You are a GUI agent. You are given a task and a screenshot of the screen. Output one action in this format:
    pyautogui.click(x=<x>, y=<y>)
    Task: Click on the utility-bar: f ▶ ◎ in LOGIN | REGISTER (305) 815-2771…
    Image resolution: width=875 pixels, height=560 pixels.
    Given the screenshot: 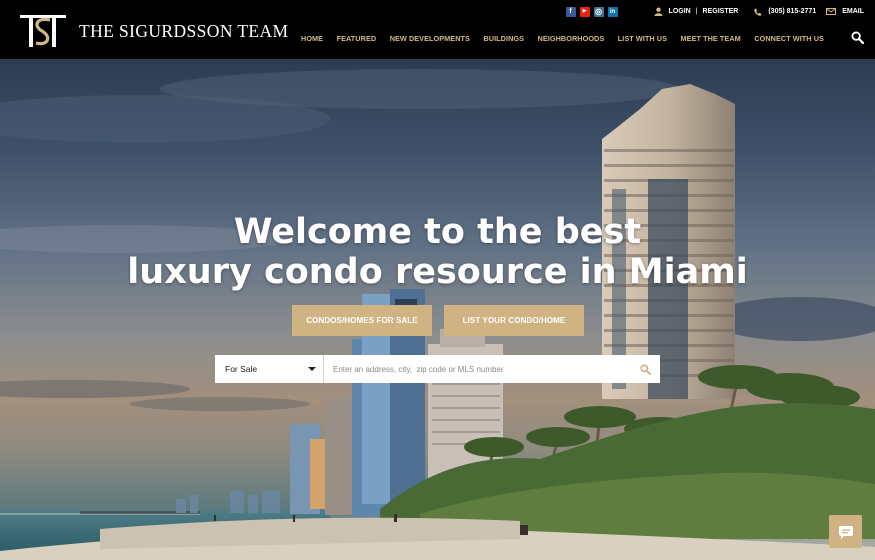 What is the action you would take?
    pyautogui.click(x=714, y=11)
    